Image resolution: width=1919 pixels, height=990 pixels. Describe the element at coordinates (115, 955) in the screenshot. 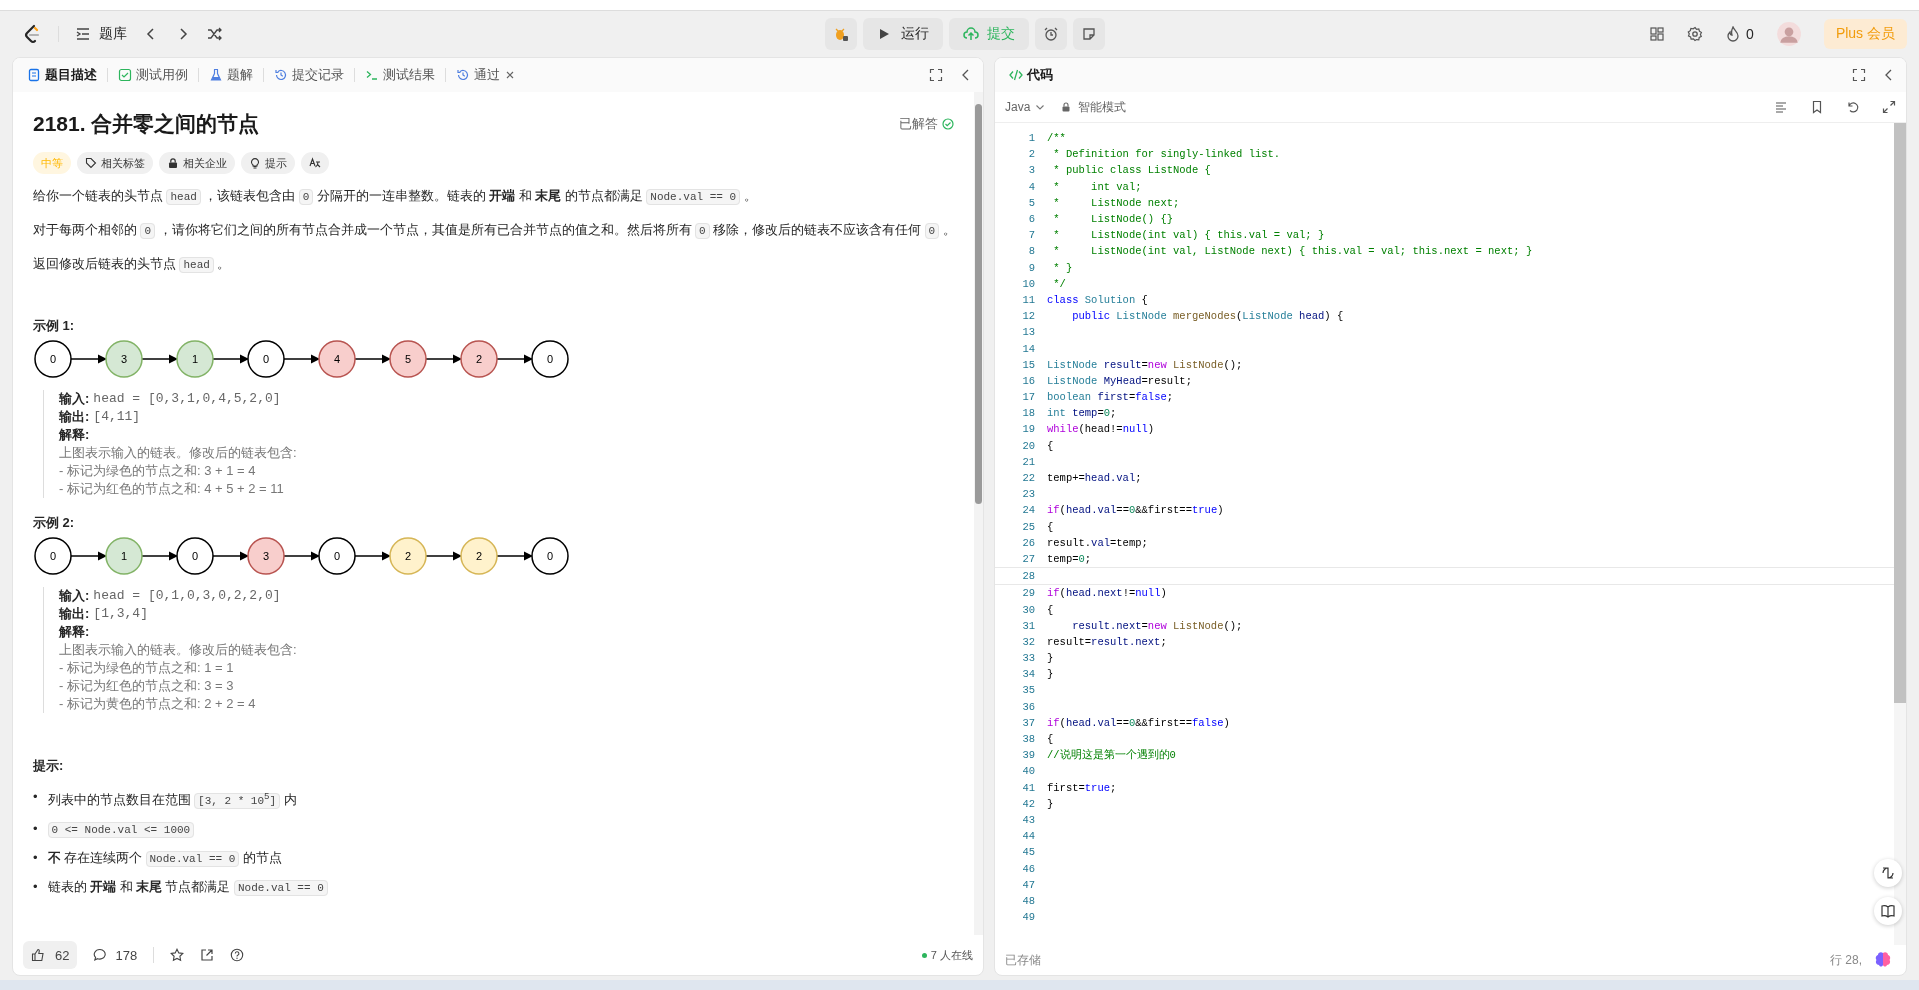

I see `comments-button: 178` at that location.